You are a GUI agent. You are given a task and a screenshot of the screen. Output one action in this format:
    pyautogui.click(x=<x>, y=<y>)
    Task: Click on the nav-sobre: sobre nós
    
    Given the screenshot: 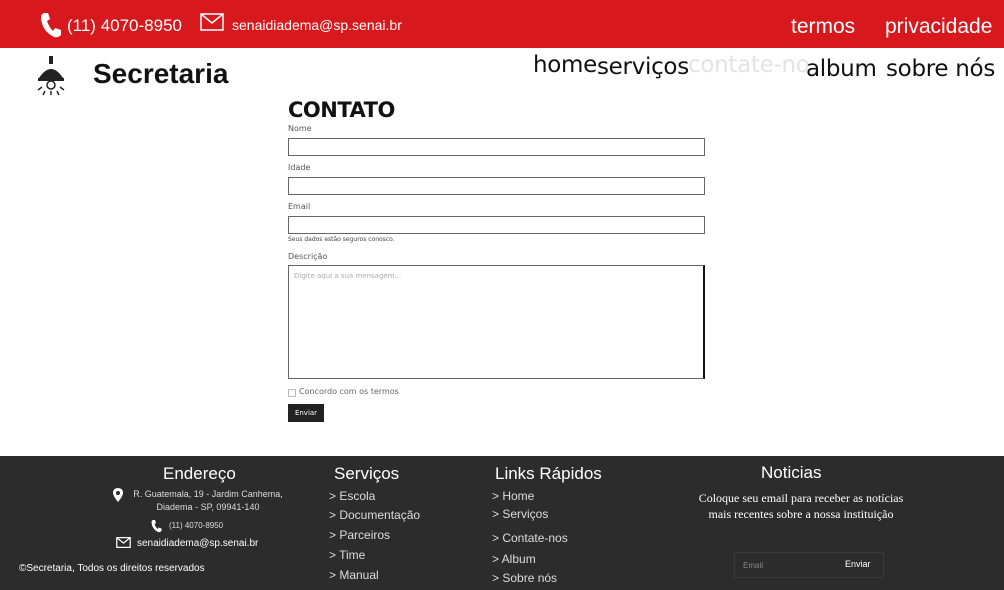 What is the action you would take?
    pyautogui.click(x=940, y=69)
    